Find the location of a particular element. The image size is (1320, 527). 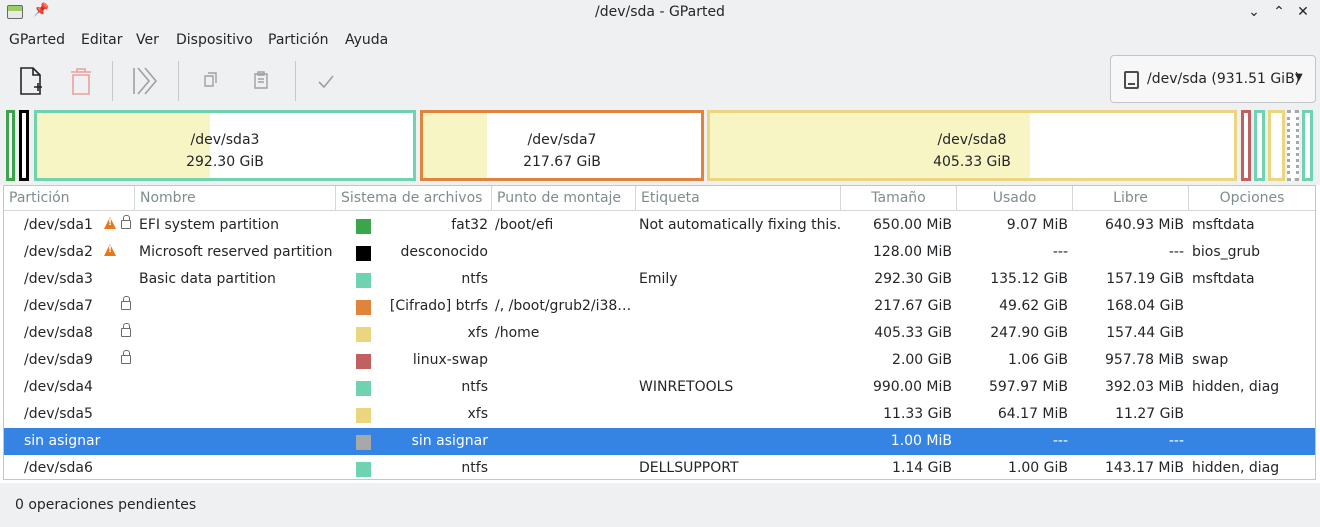

column-header-tamano: Tamaño is located at coordinates (899, 198).